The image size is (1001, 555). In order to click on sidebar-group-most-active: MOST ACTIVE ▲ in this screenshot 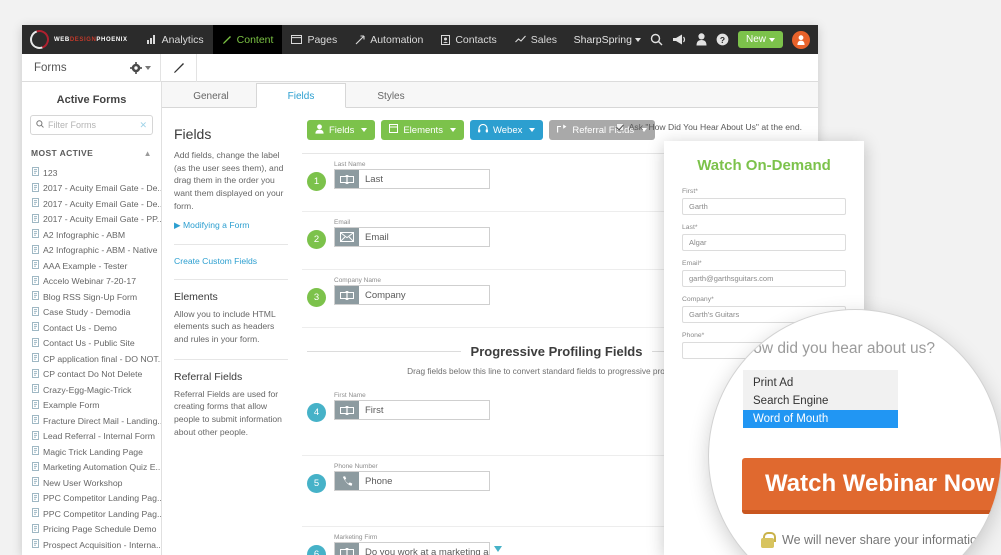, I will do `click(91, 153)`.